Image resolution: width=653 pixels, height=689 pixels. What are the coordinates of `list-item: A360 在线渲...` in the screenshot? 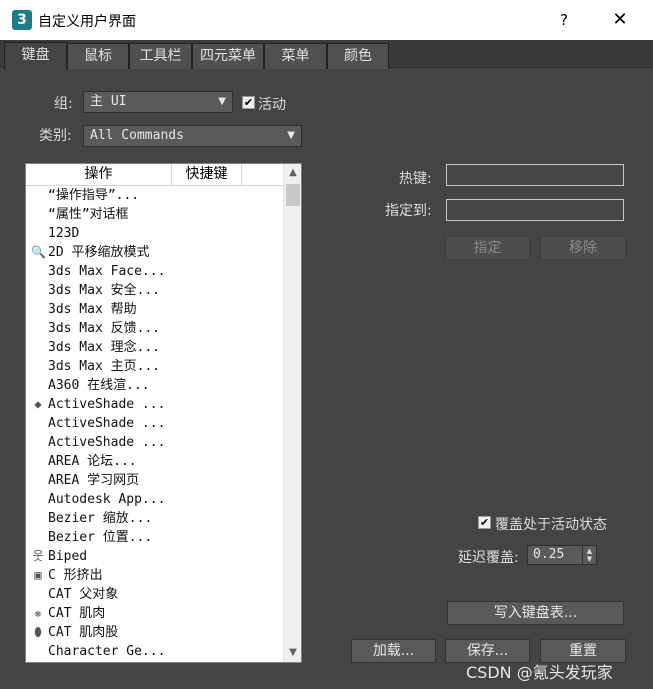 It's located at (155, 385).